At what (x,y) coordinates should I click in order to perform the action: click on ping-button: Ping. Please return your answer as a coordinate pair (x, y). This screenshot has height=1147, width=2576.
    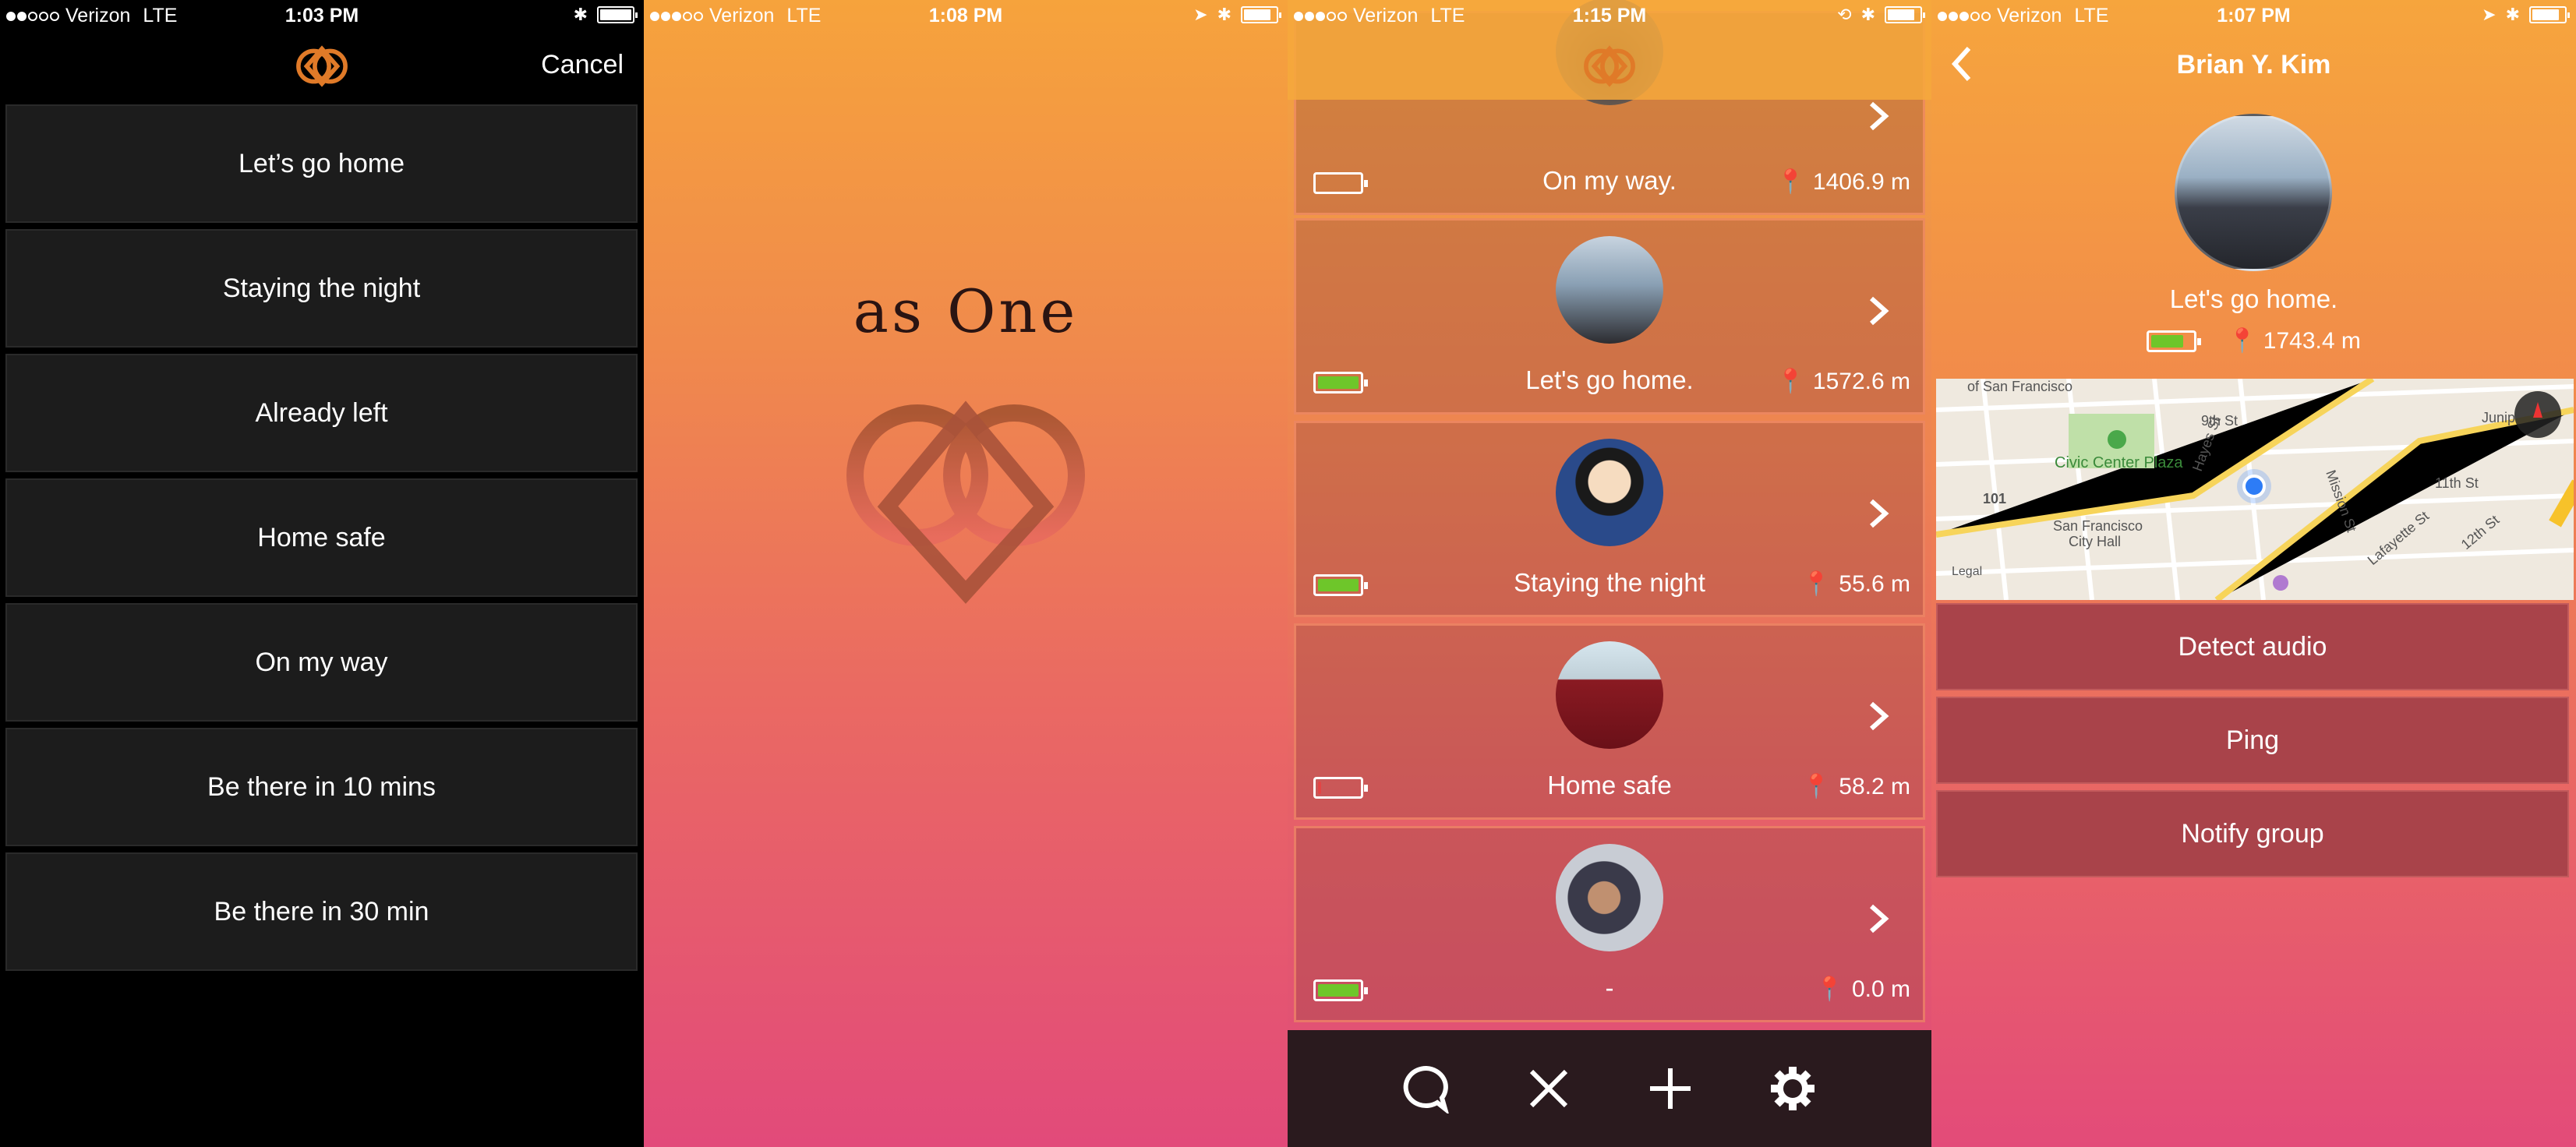
    Looking at the image, I should click on (2252, 740).